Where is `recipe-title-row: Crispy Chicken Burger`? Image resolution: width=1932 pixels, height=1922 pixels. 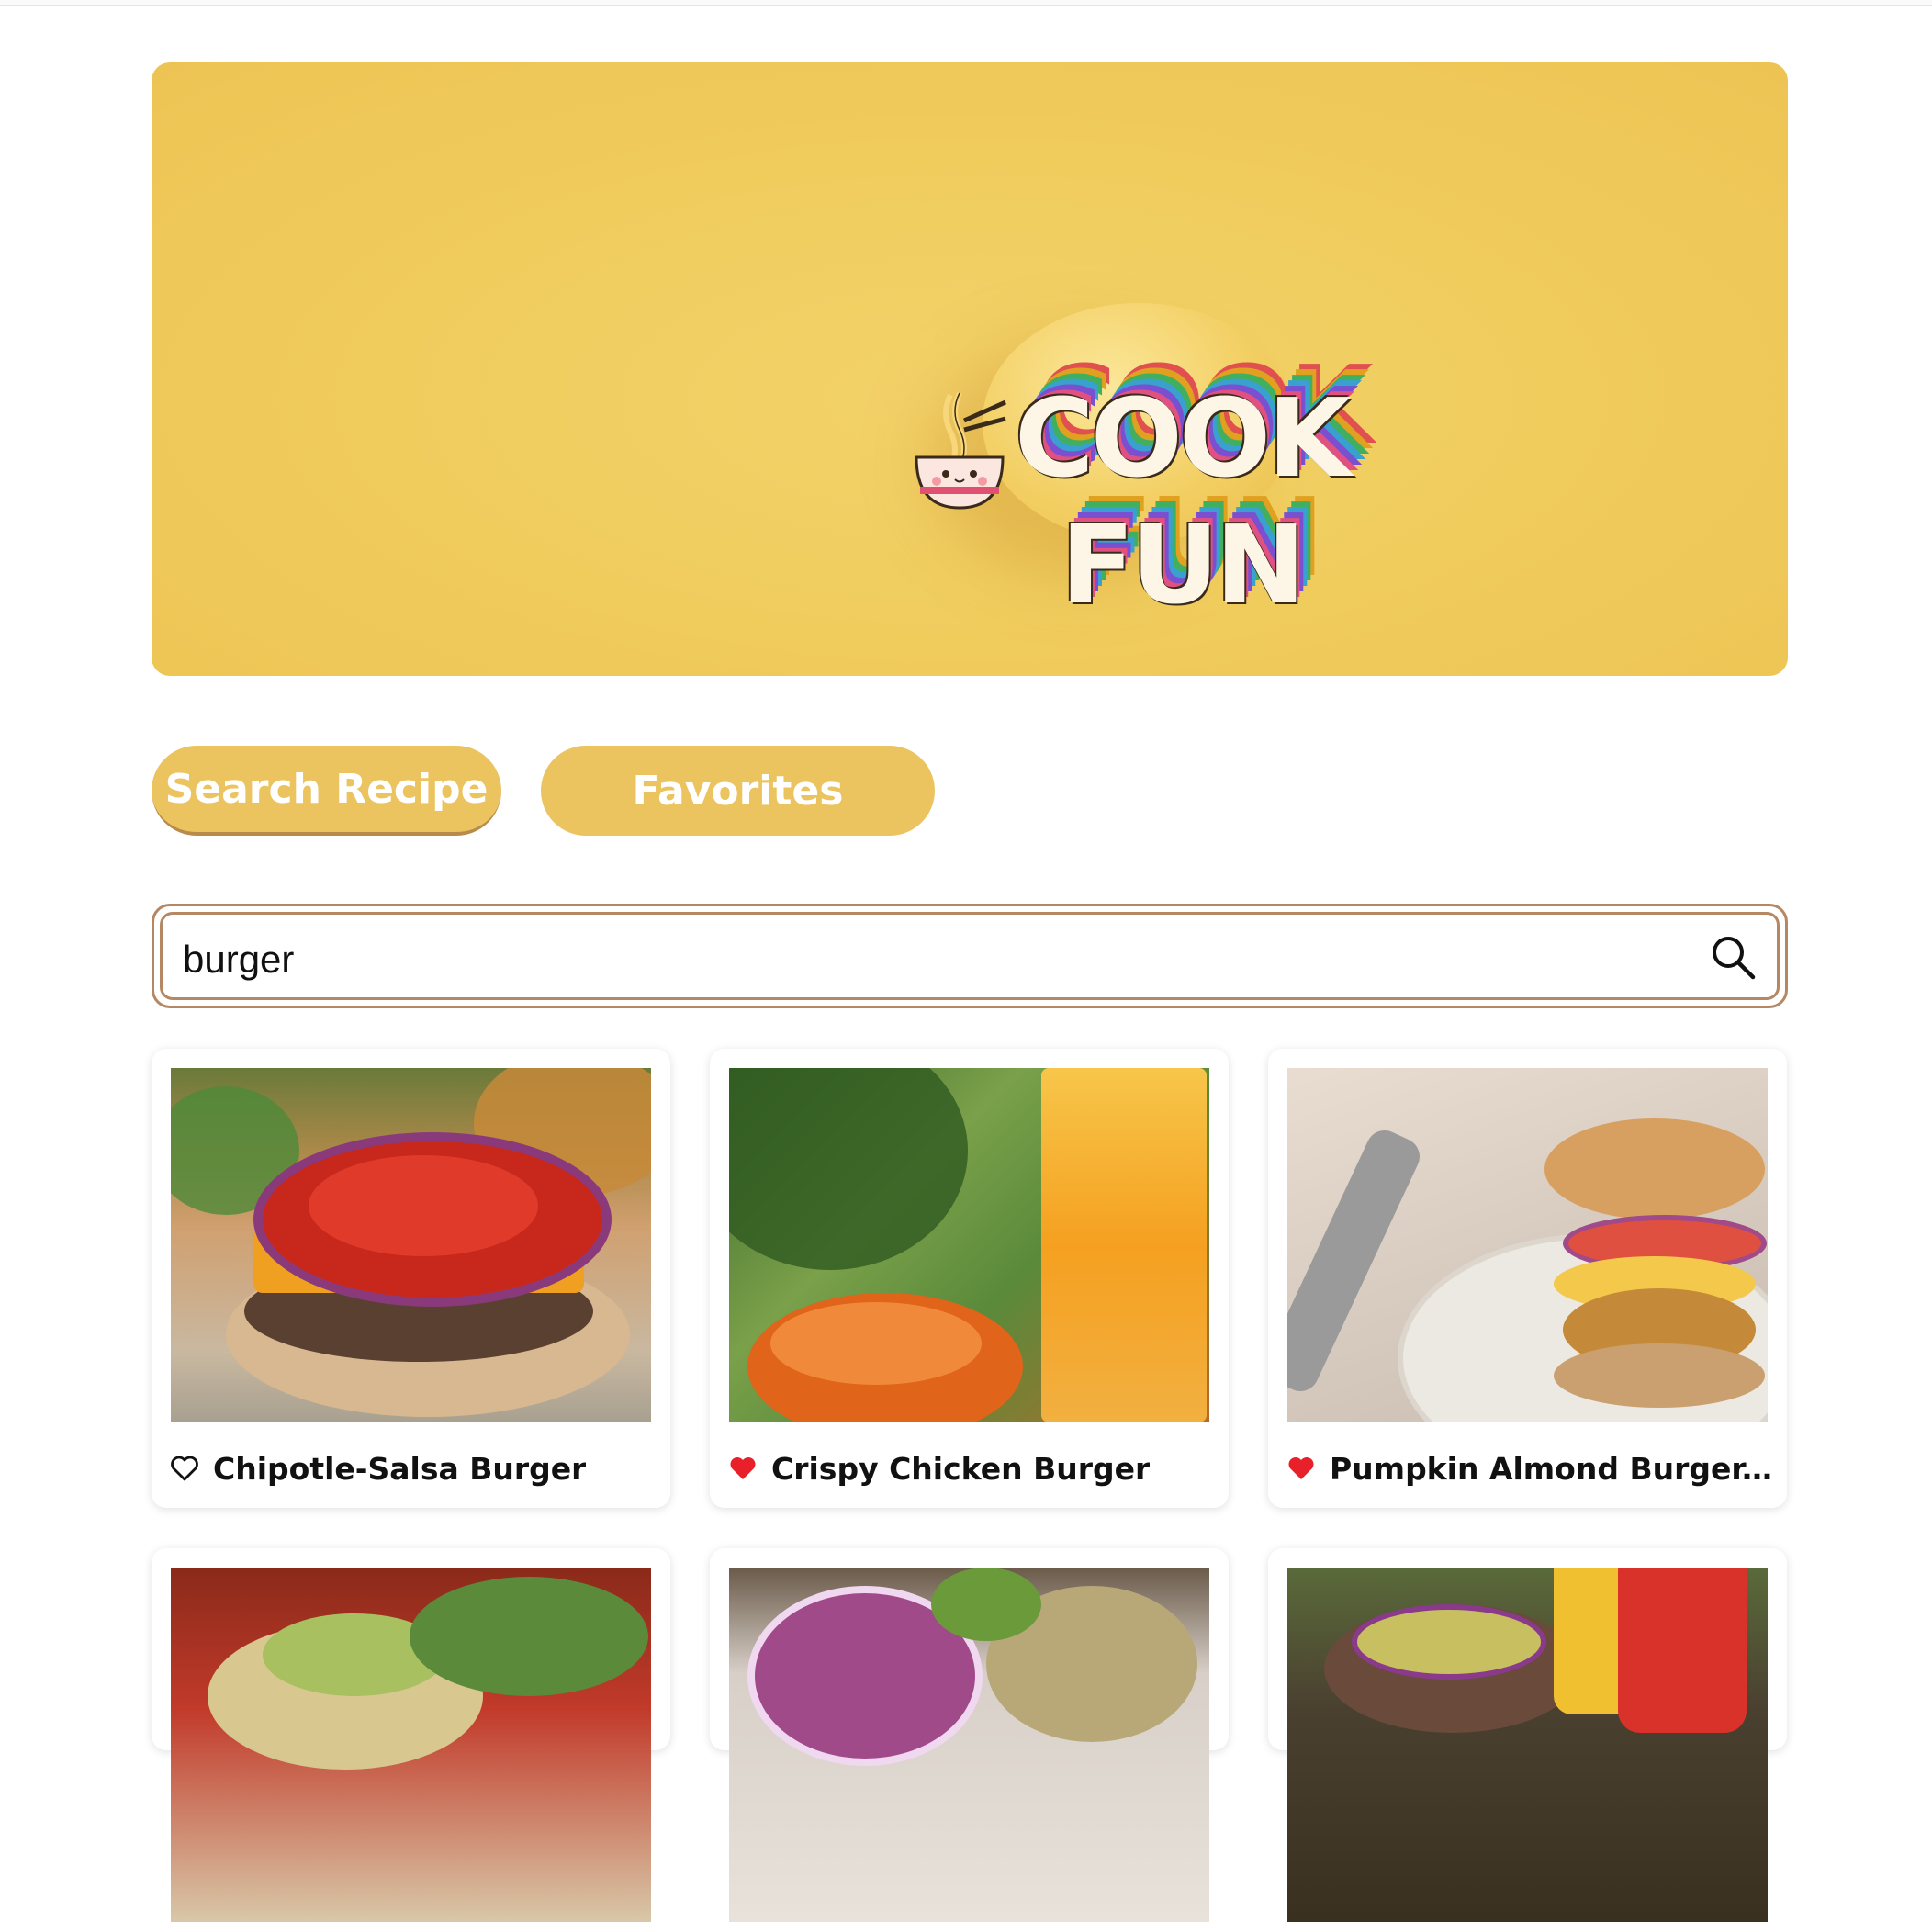 recipe-title-row: Crispy Chicken Burger is located at coordinates (971, 1468).